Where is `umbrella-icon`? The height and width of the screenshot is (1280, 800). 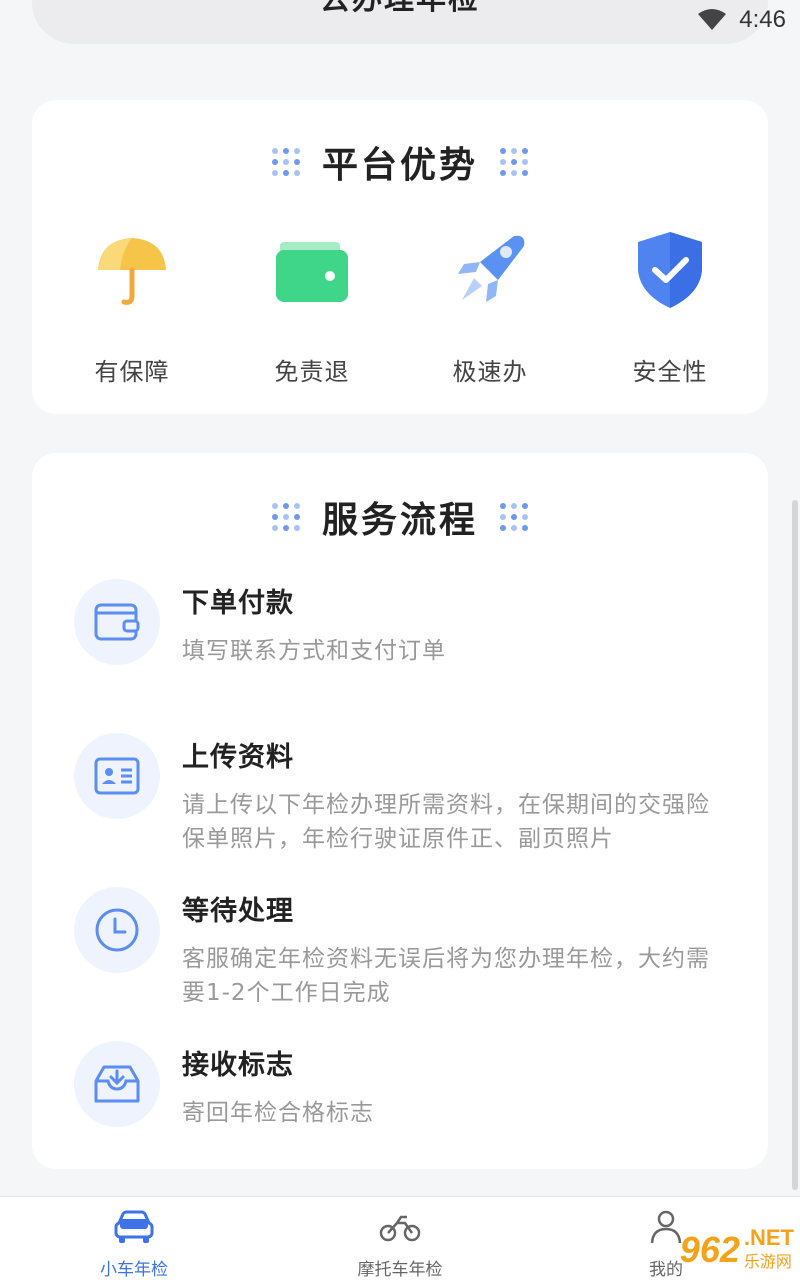
umbrella-icon is located at coordinates (132, 271).